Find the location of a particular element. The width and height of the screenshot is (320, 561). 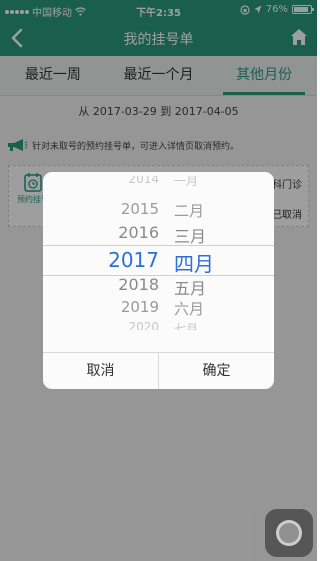

picker-month: 二月 is located at coordinates (189, 211).